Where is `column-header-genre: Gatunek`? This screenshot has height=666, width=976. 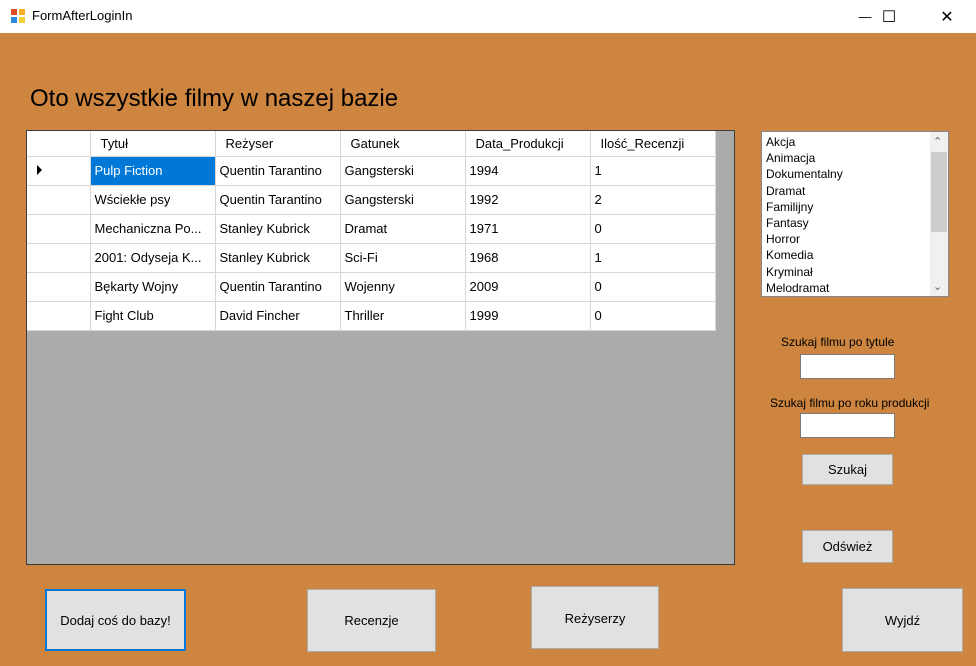
column-header-genre: Gatunek is located at coordinates (403, 144).